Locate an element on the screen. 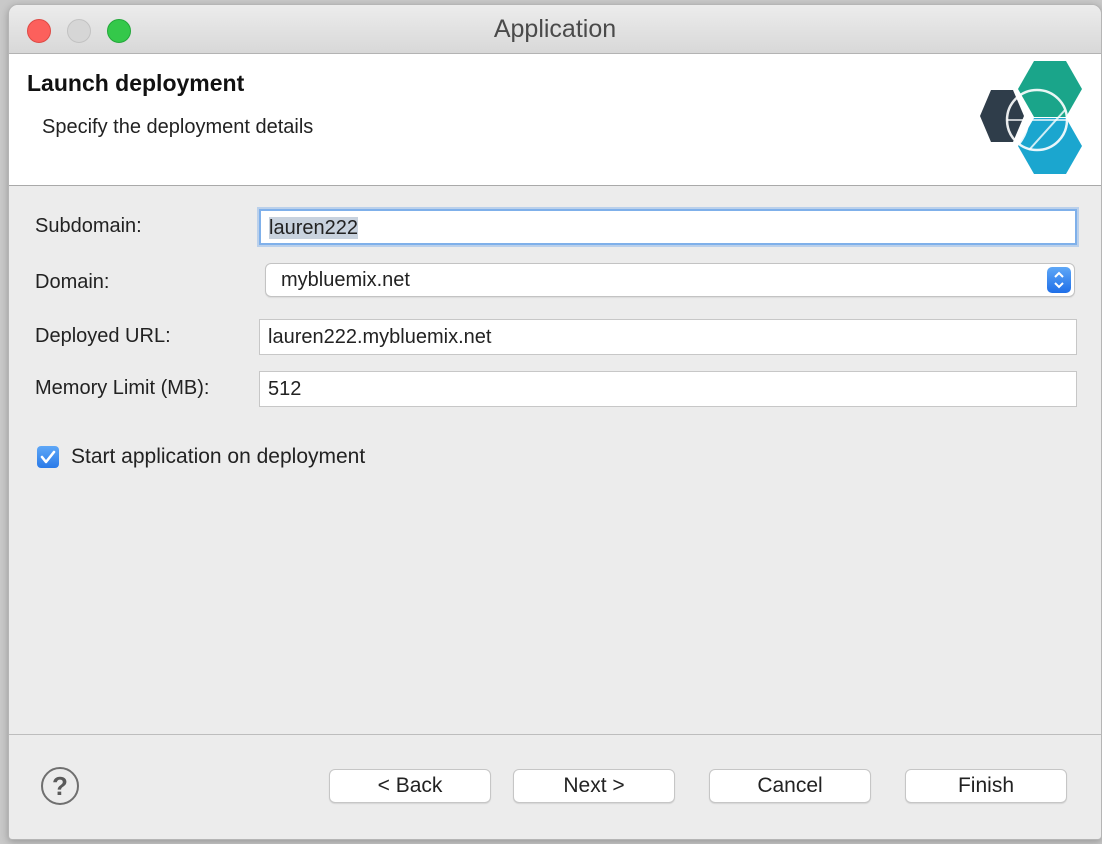  page-subtitle: Specify the deployment details is located at coordinates (178, 127).